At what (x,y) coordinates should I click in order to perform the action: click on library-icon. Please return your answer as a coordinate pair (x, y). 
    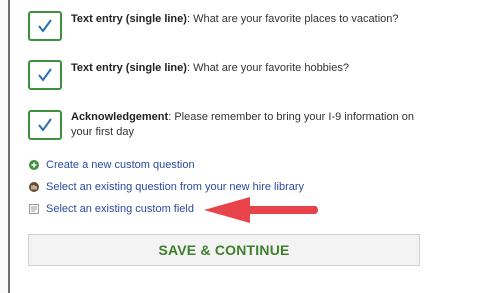
    Looking at the image, I should click on (34, 187).